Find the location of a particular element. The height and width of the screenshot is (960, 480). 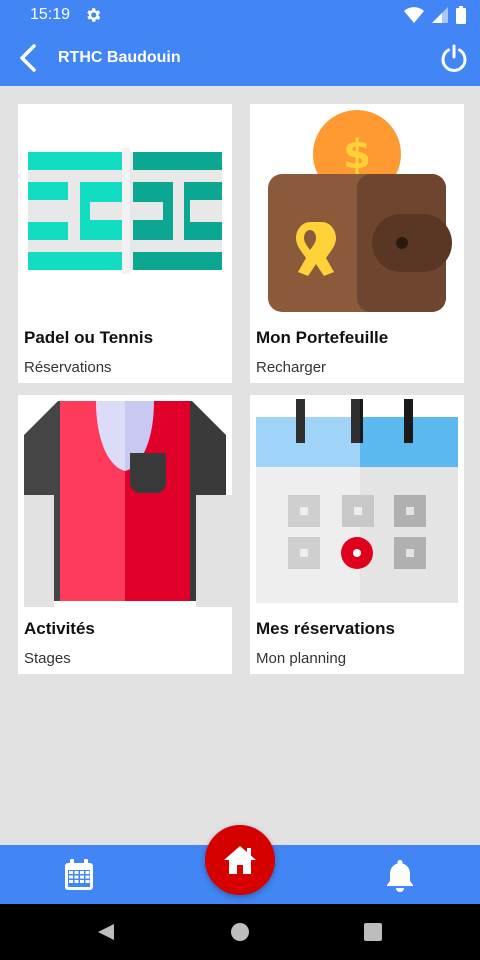

back-button is located at coordinates (28, 58).